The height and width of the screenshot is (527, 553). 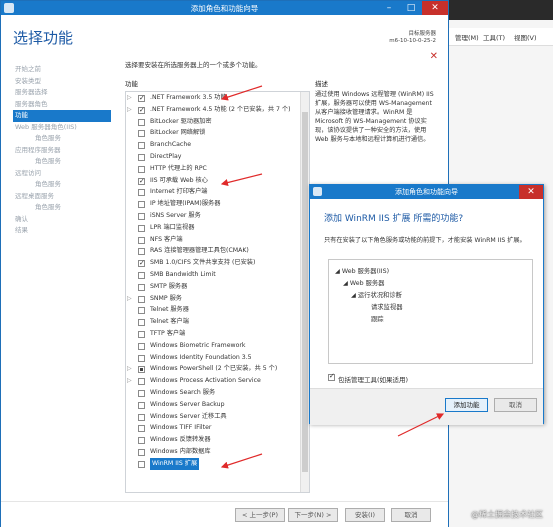 I want to click on install-button: 安装(I), so click(x=365, y=515).